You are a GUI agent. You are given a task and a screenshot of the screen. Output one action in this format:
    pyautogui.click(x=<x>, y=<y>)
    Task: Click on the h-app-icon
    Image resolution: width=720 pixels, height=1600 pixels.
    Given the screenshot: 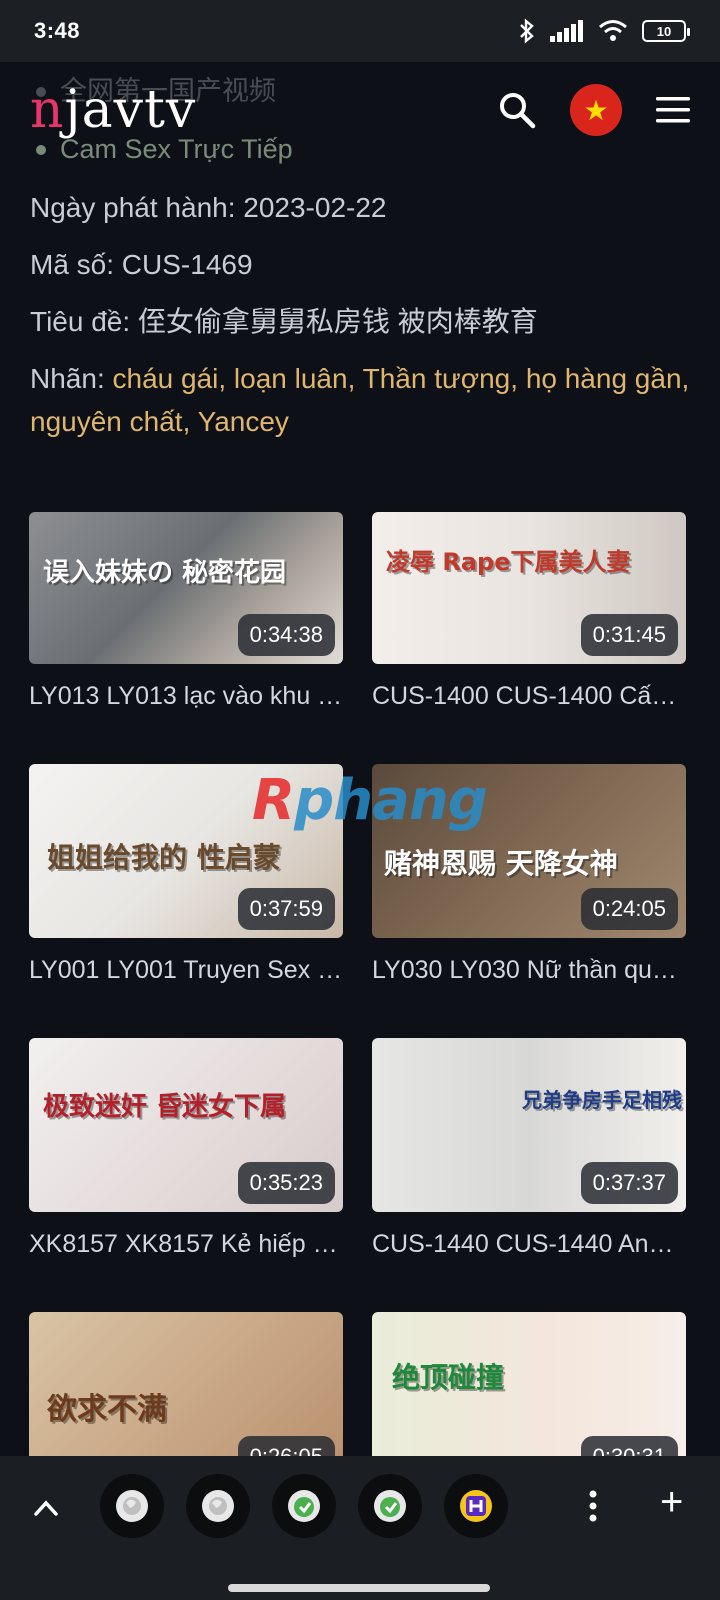 What is the action you would take?
    pyautogui.click(x=476, y=1506)
    